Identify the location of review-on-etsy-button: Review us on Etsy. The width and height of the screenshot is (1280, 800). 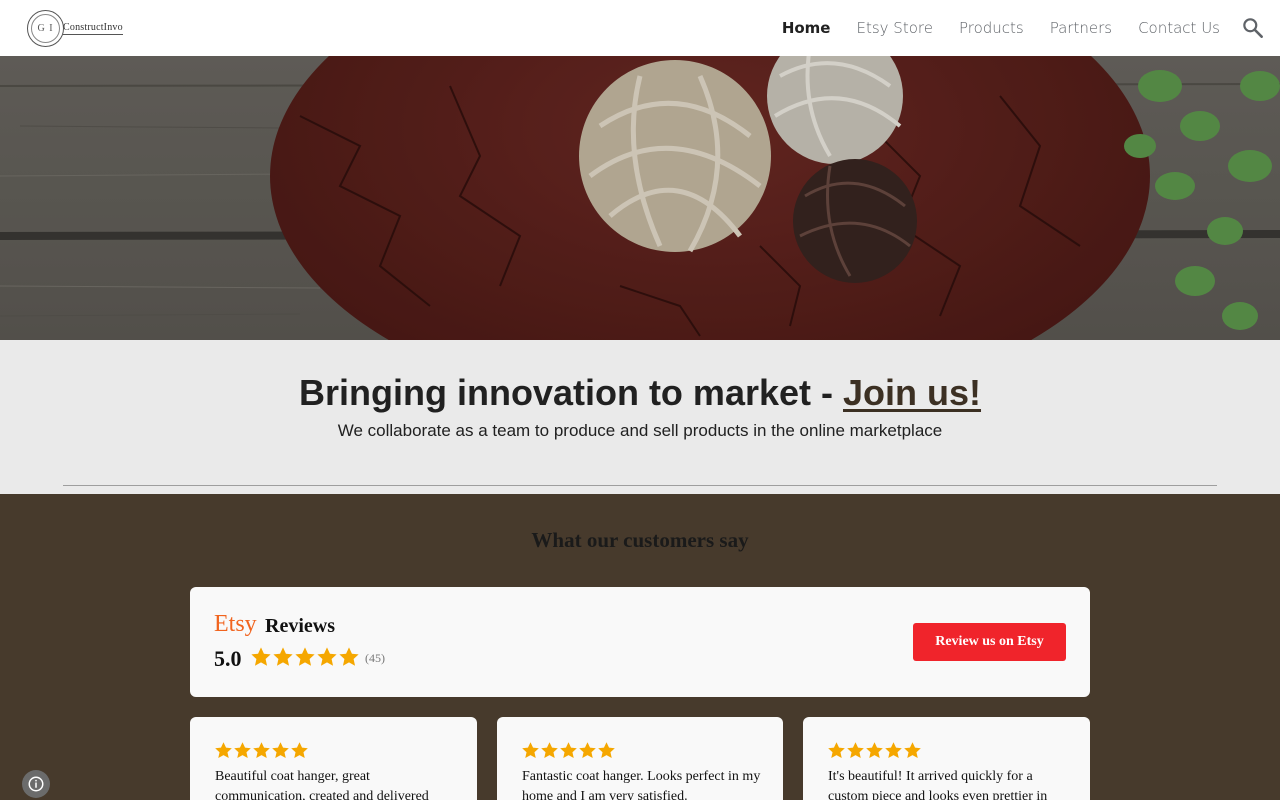
(989, 642).